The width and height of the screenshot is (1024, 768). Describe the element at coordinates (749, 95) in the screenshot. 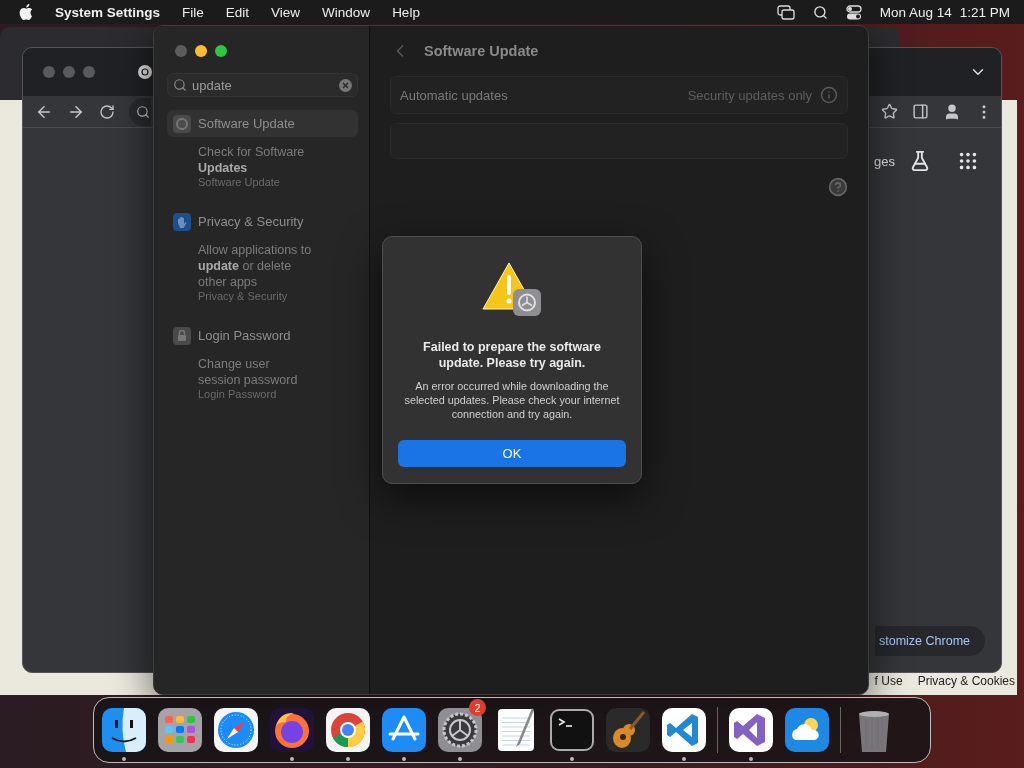

I see `row-value: Security updates only` at that location.